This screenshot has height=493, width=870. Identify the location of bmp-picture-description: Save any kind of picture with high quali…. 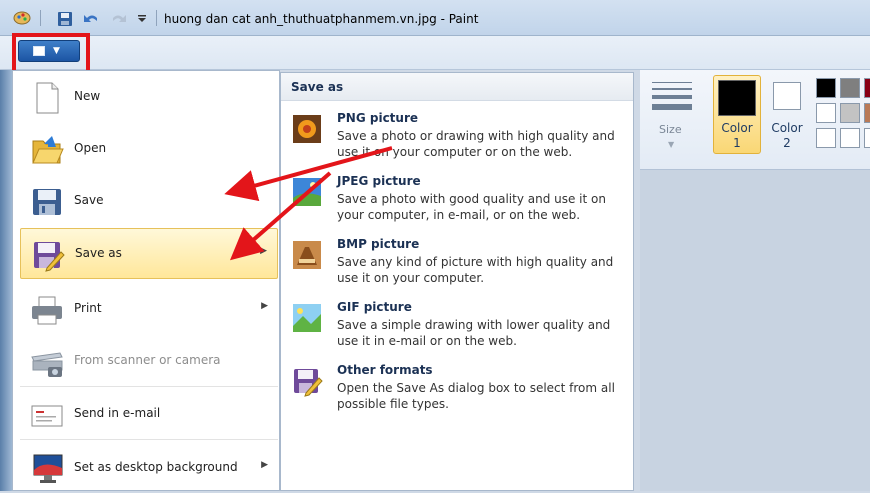
(475, 270).